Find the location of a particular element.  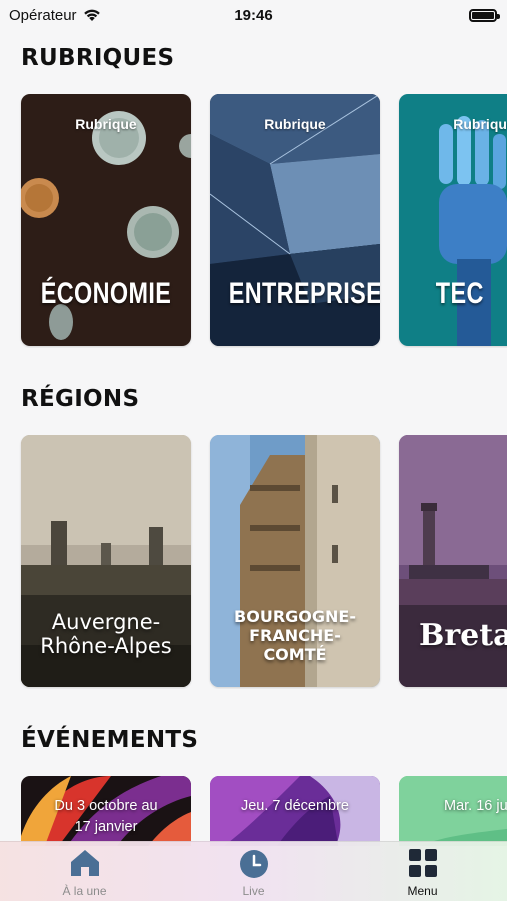

region-name: BOURGOGNE- FRANCHE- COMTÉ is located at coordinates (295, 635).